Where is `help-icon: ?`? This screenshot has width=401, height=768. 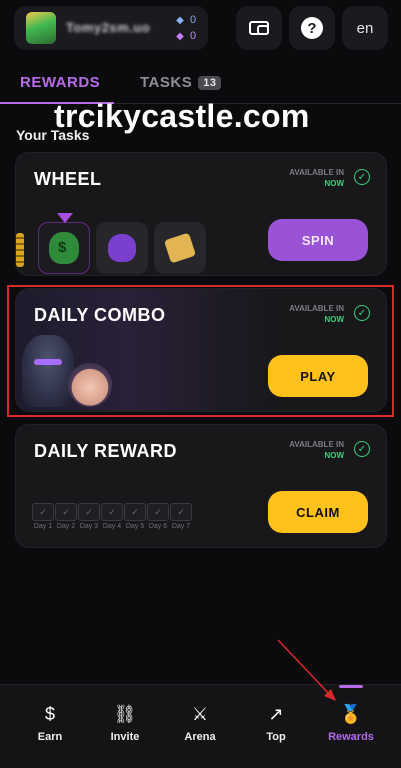 help-icon: ? is located at coordinates (312, 28).